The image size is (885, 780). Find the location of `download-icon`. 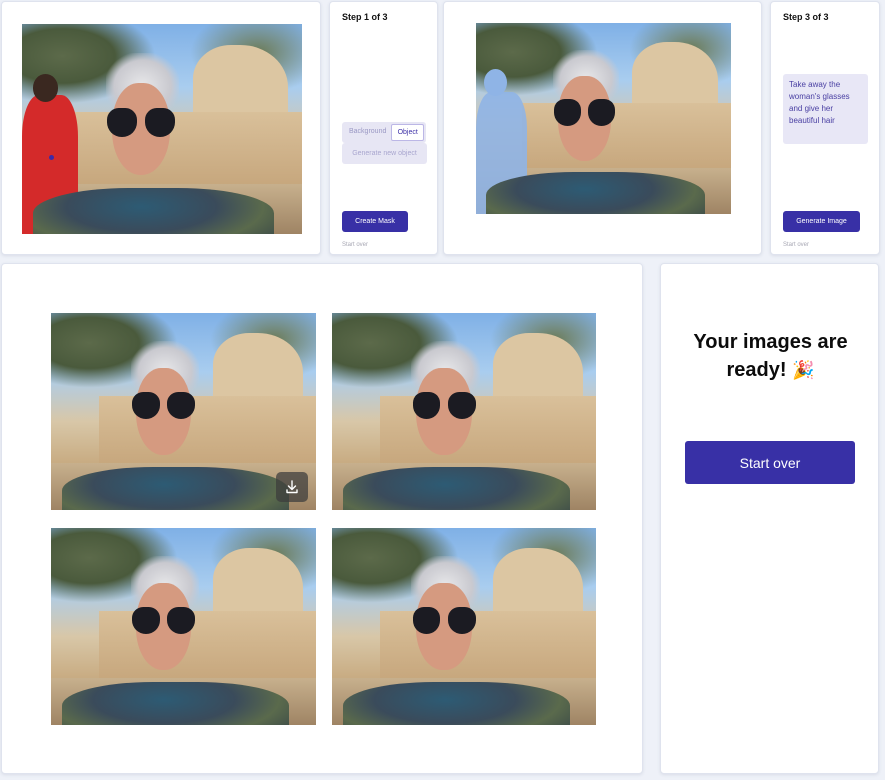

download-icon is located at coordinates (292, 487).